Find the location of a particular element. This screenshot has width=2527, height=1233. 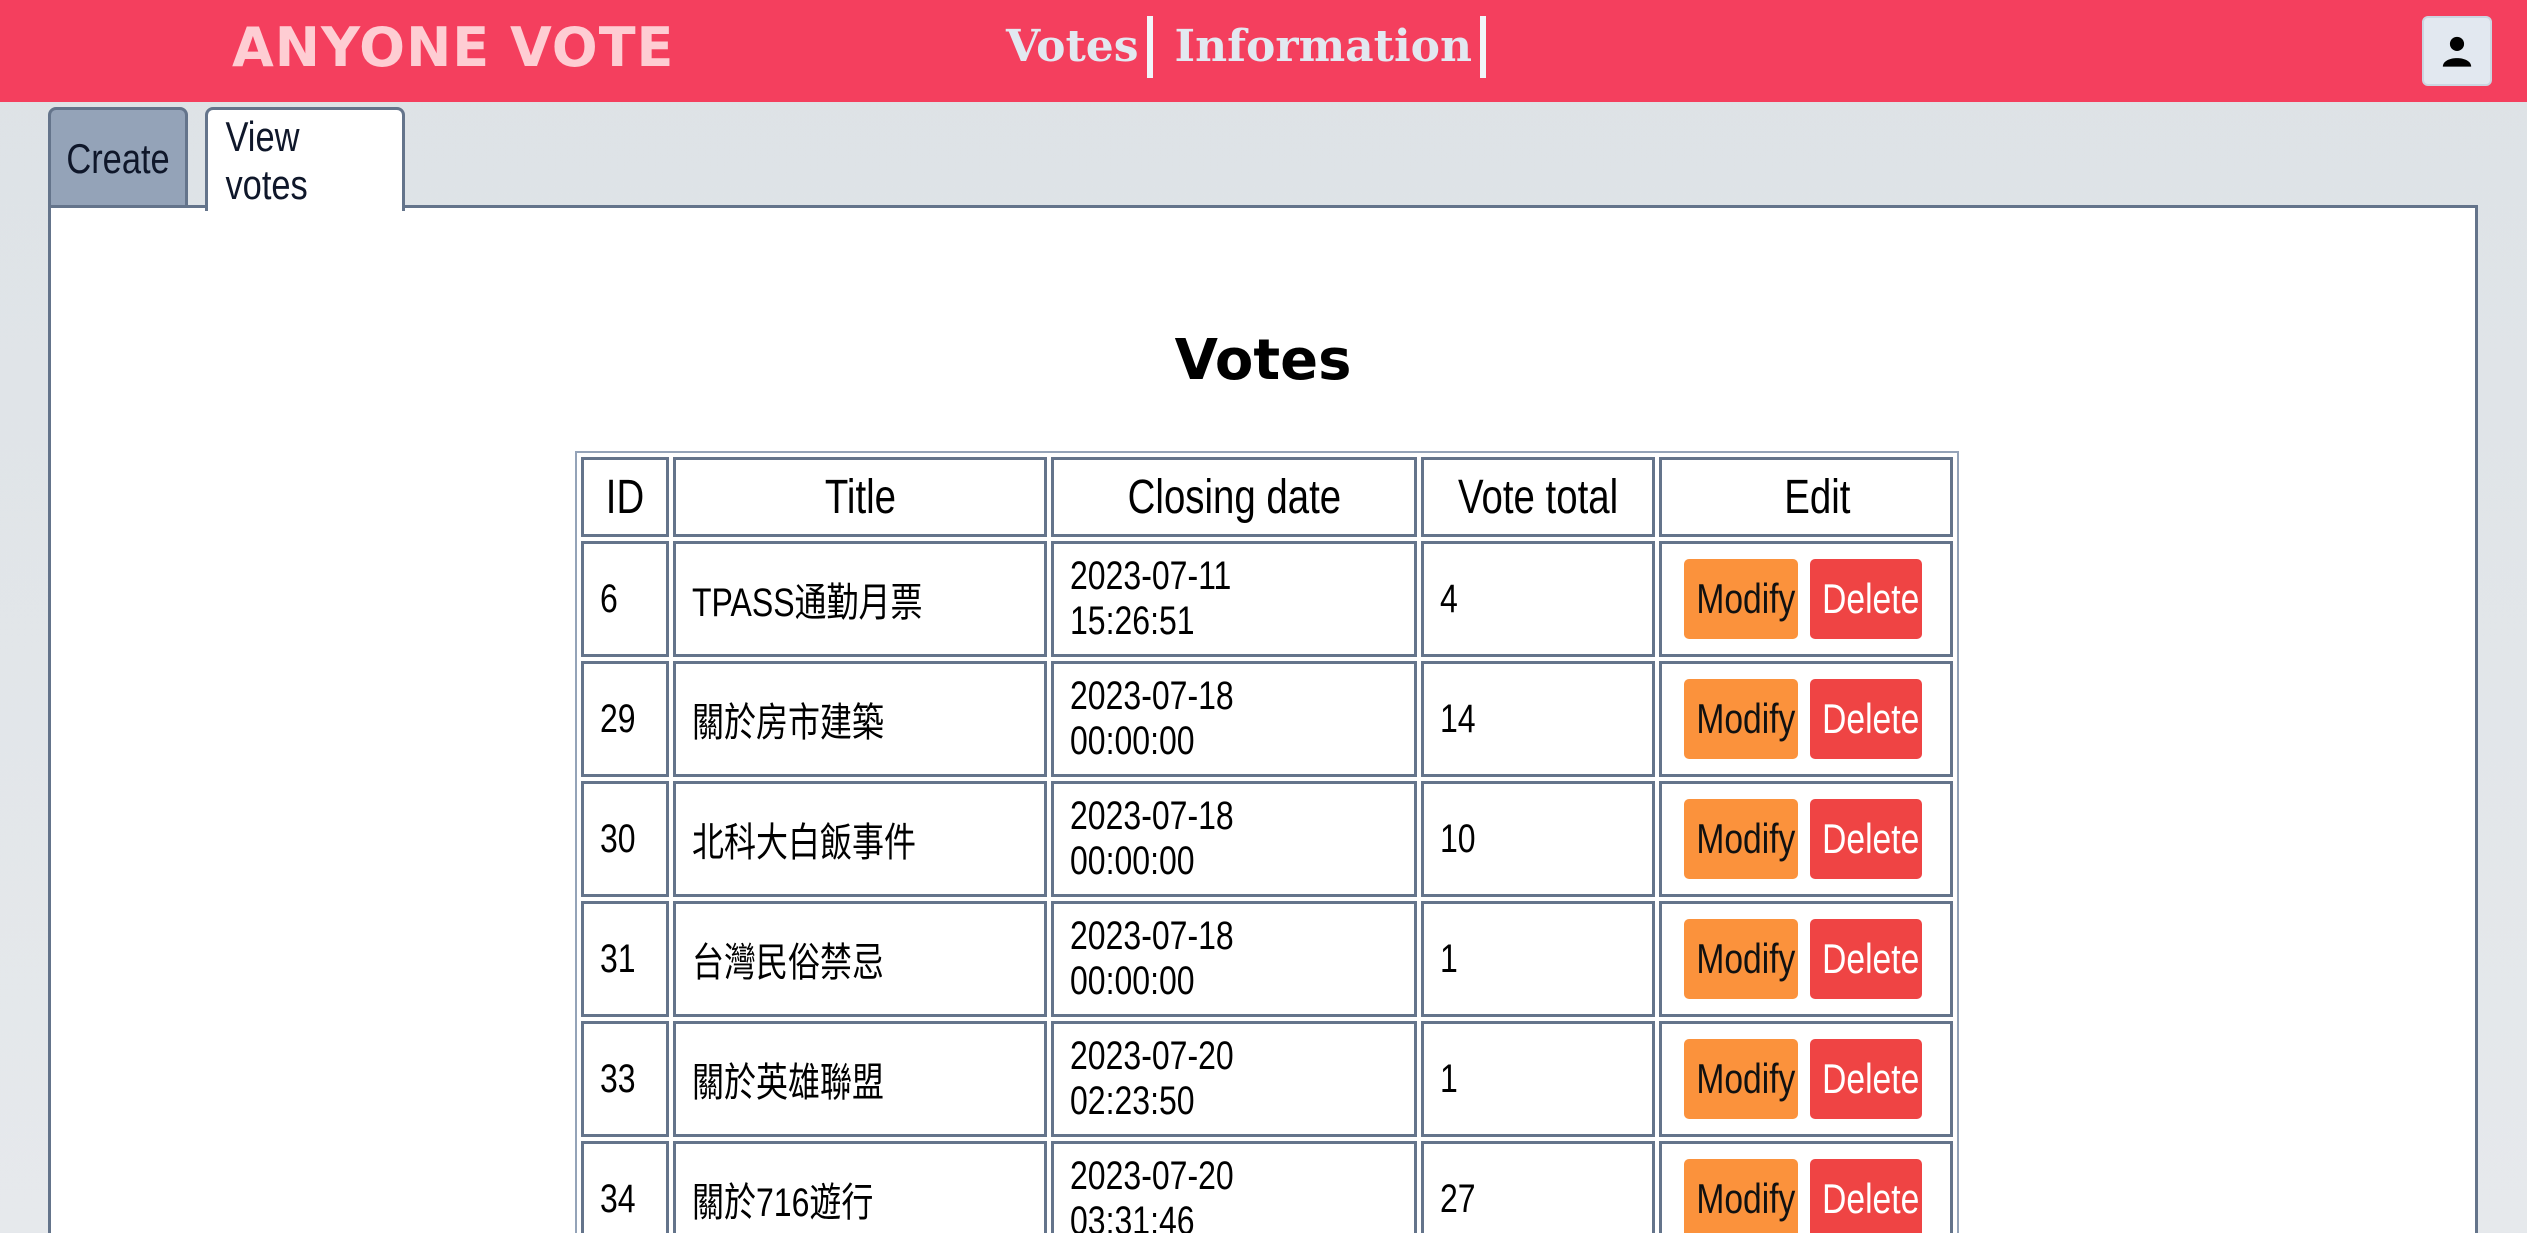

cell-title-text: 關於716遊行 is located at coordinates (783, 1203).